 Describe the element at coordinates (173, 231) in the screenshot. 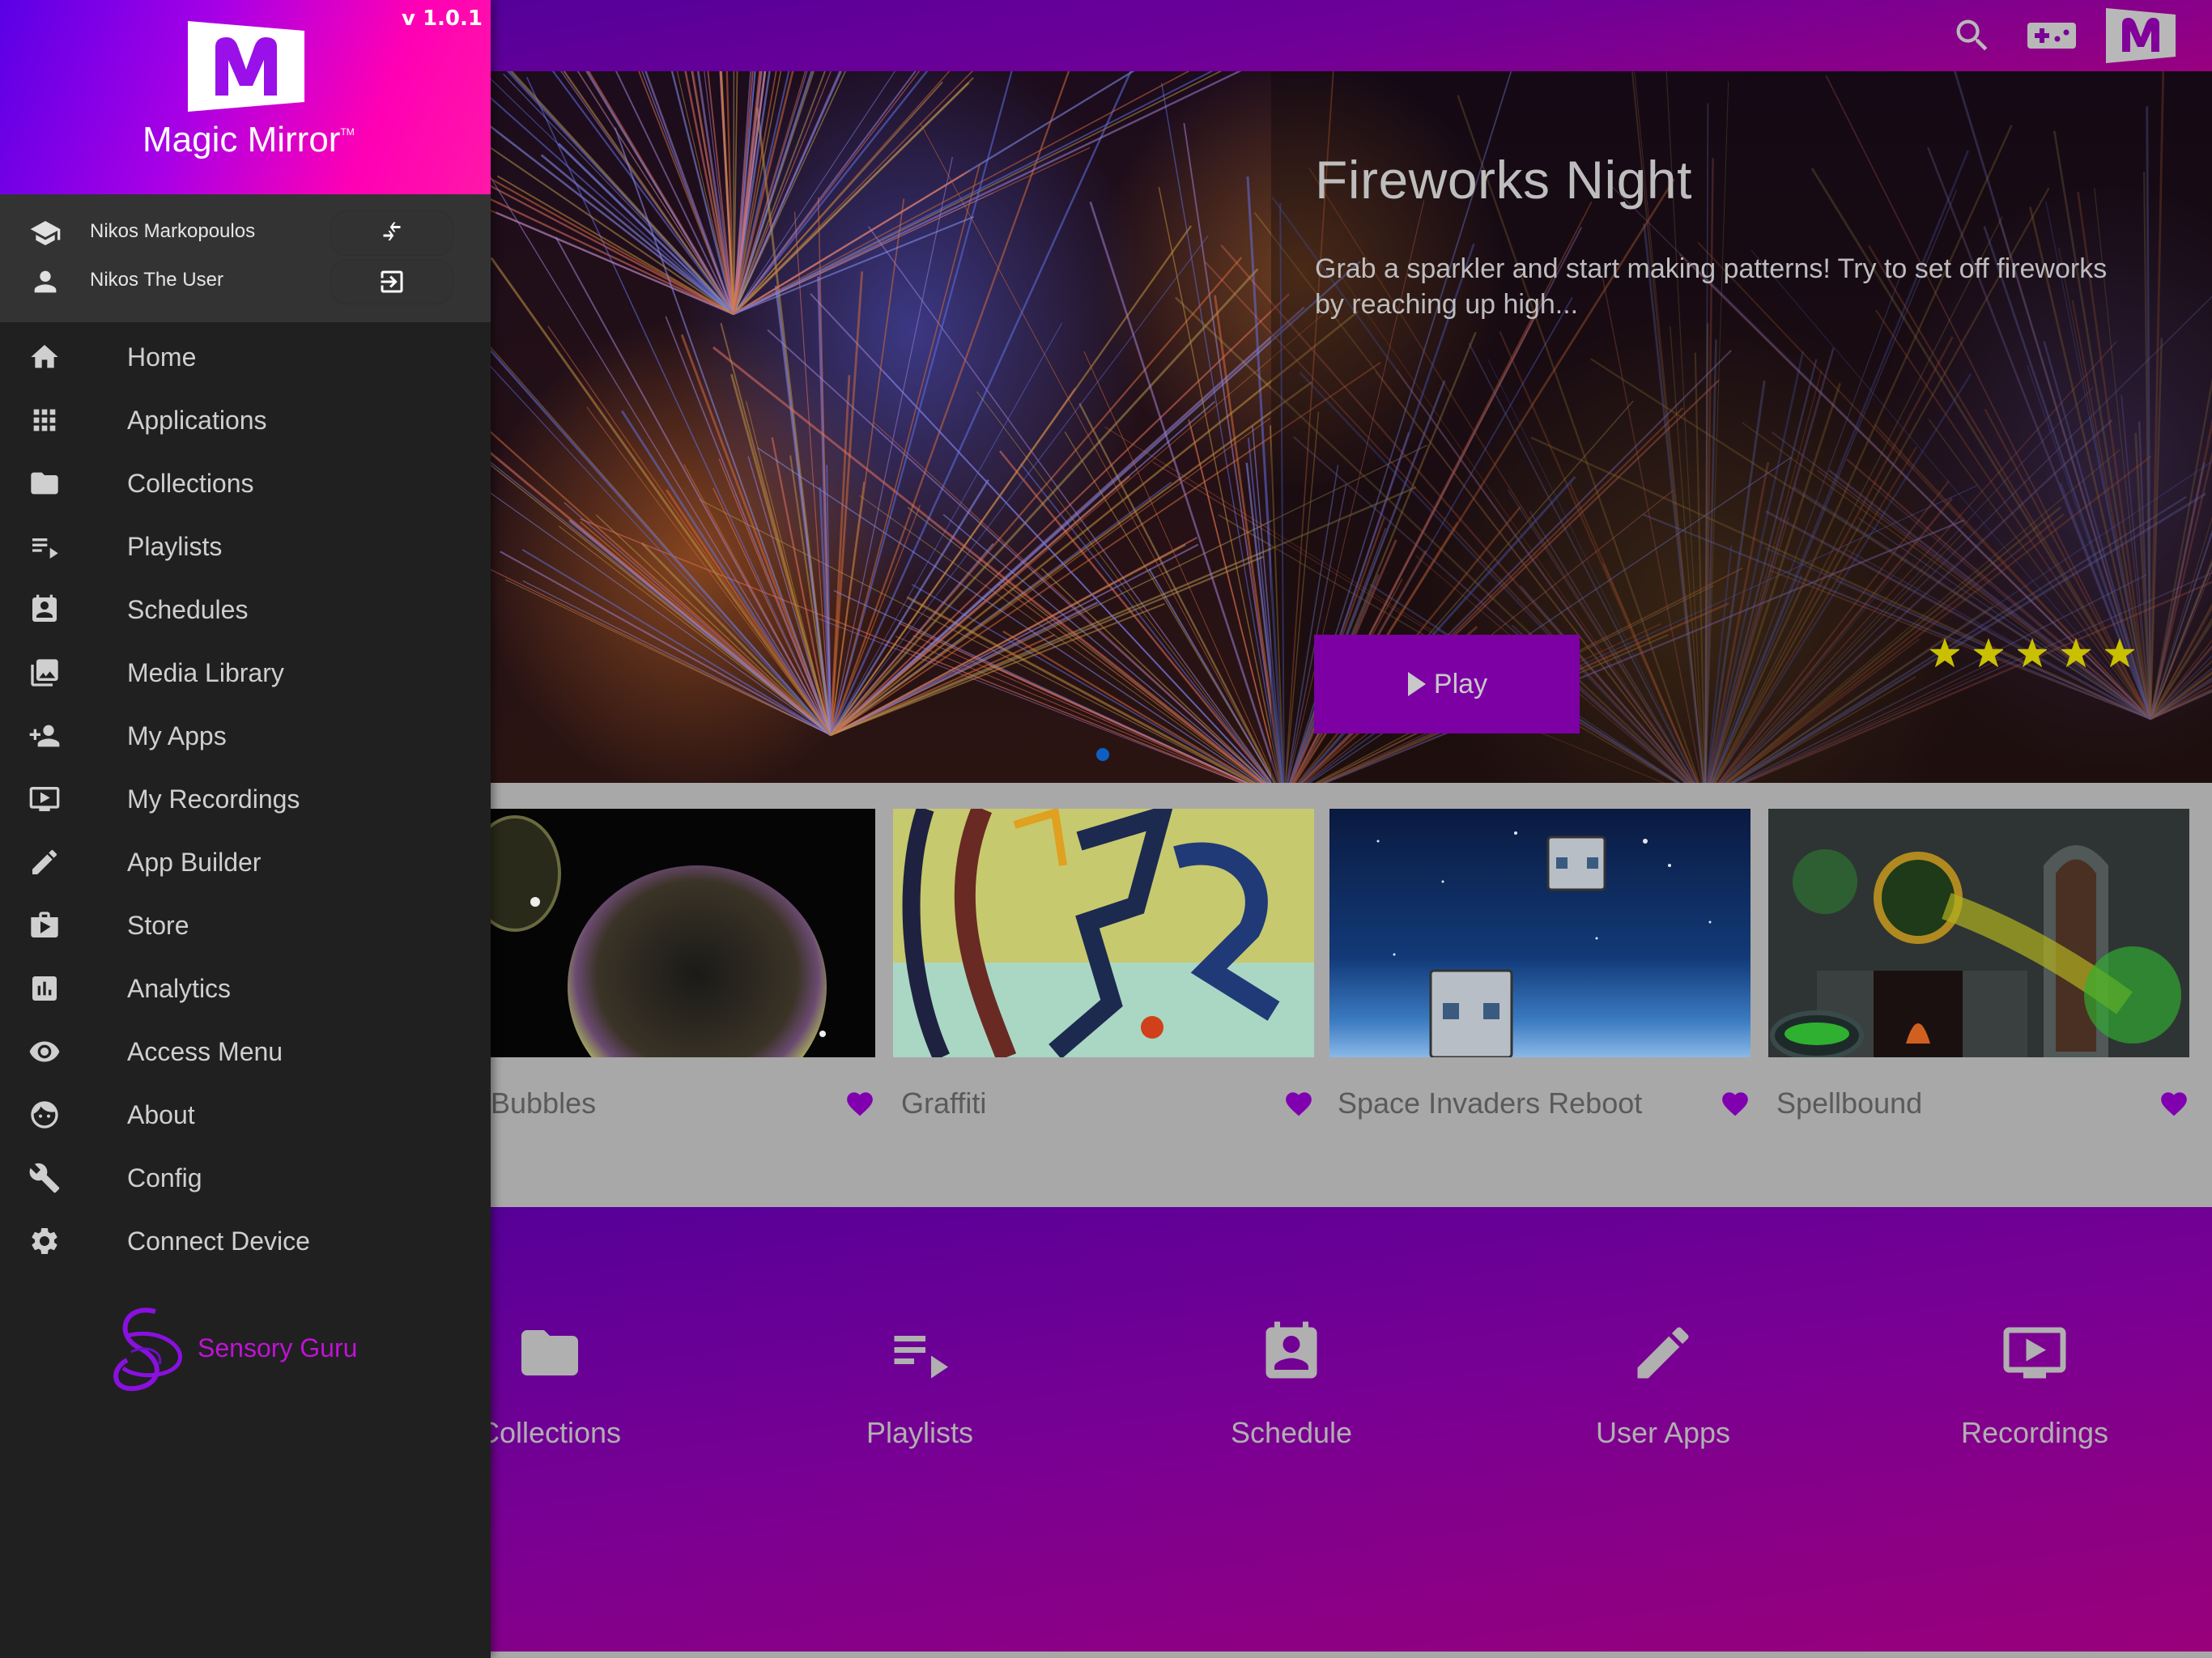

I see `user-name: Nikos Markopoulos` at that location.